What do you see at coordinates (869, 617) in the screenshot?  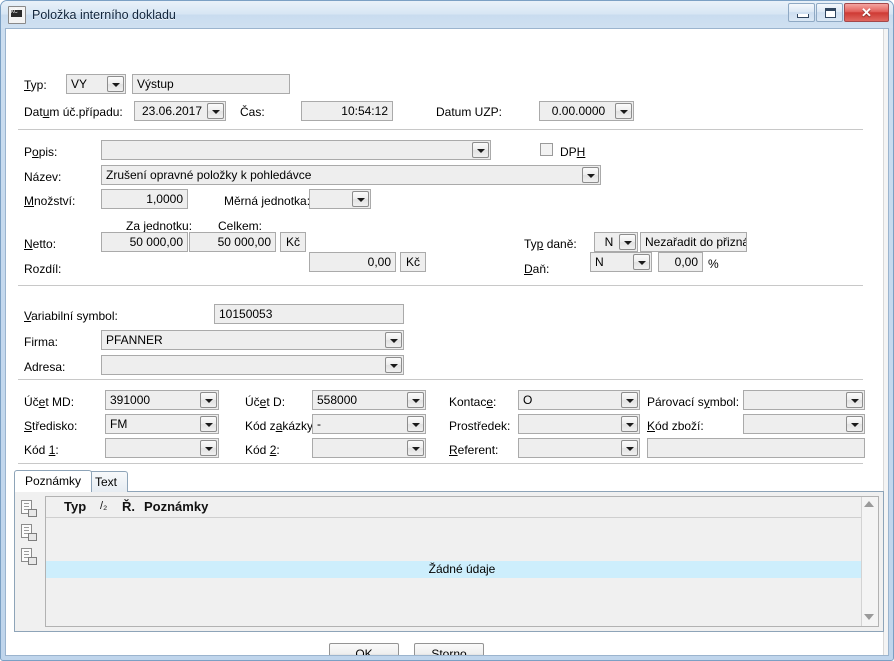 I see `scroll-down-arrow-icon` at bounding box center [869, 617].